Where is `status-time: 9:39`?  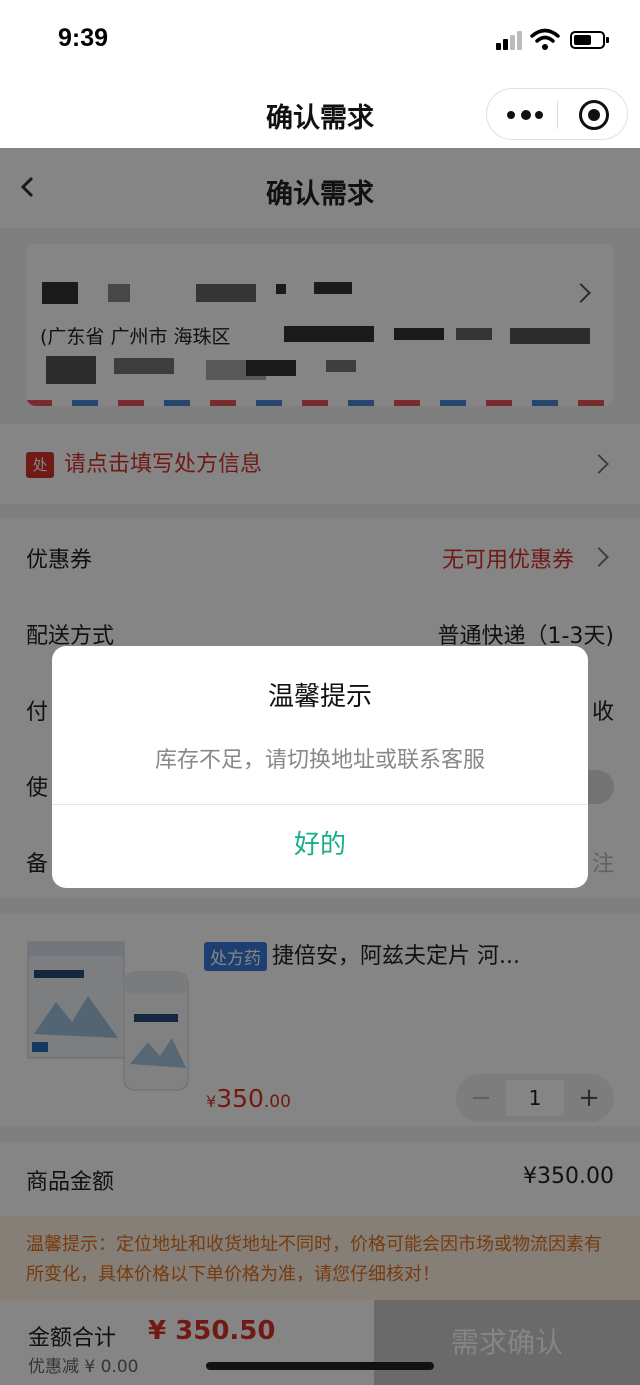 status-time: 9:39 is located at coordinates (83, 38).